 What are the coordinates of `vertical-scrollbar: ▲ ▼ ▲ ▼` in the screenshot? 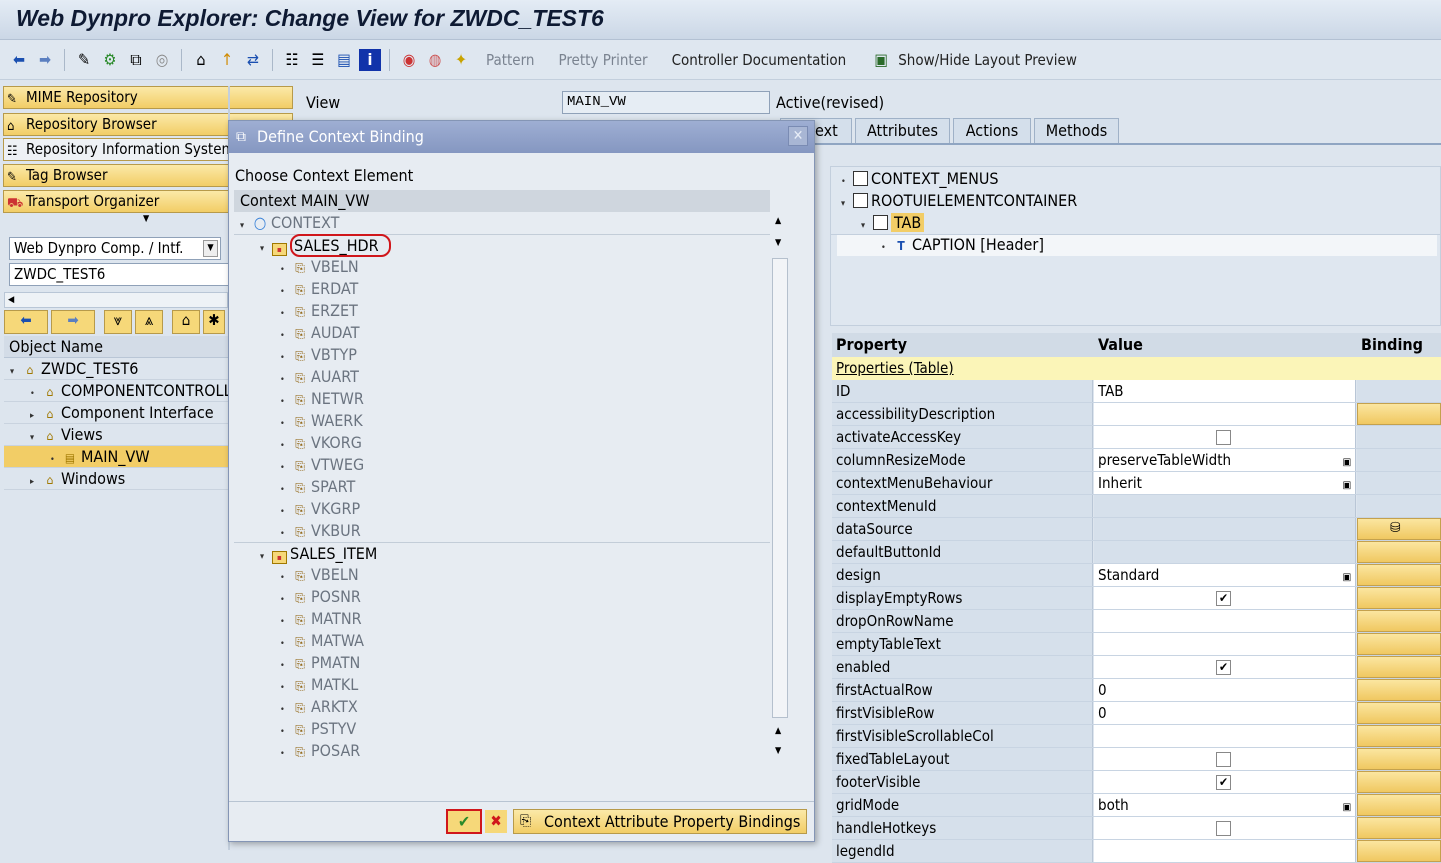 It's located at (780, 487).